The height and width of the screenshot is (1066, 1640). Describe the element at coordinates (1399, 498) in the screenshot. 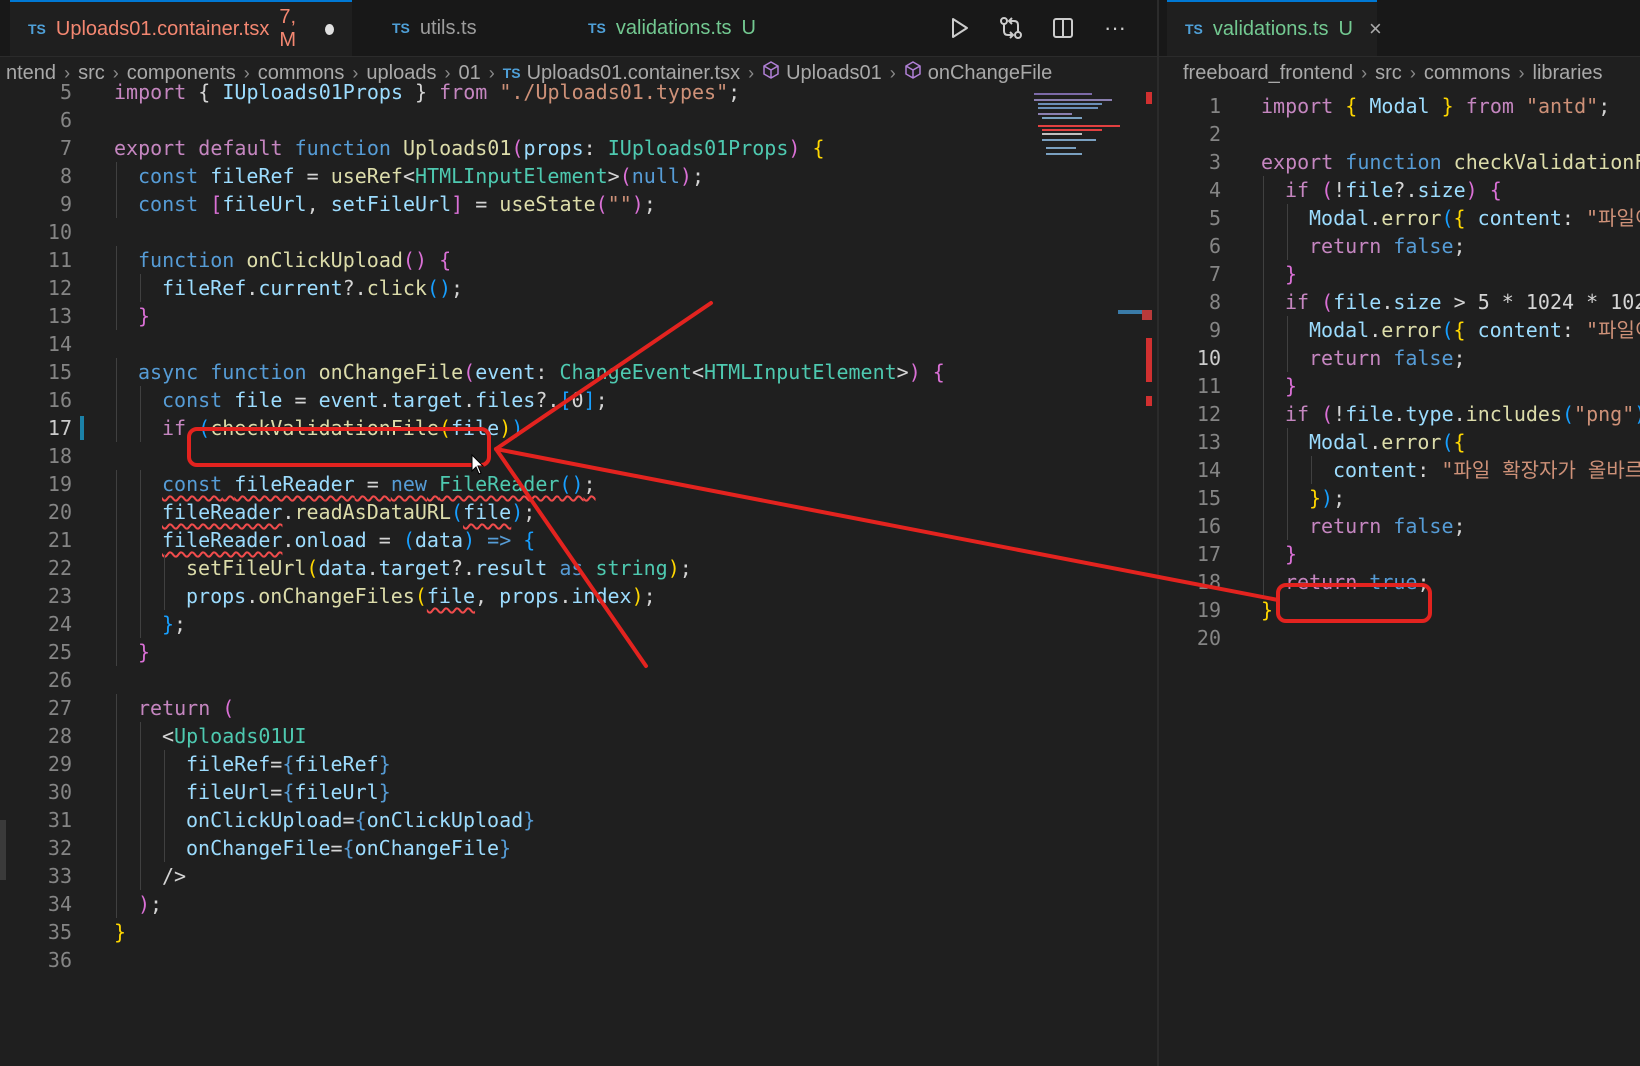

I see `code-line: 15});` at that location.